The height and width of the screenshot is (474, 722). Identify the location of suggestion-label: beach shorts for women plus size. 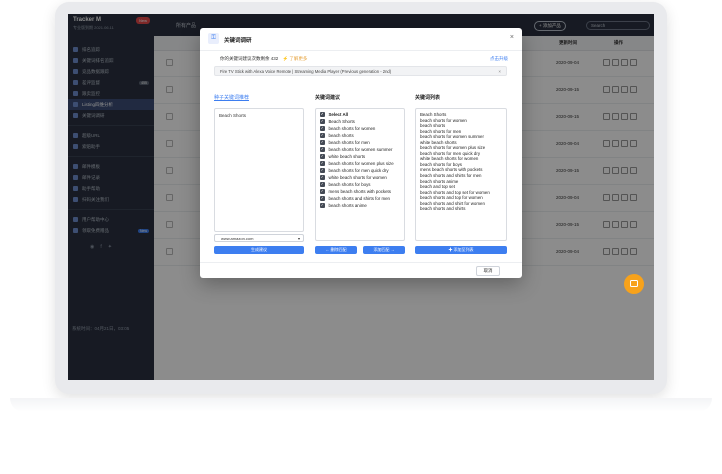
(361, 163).